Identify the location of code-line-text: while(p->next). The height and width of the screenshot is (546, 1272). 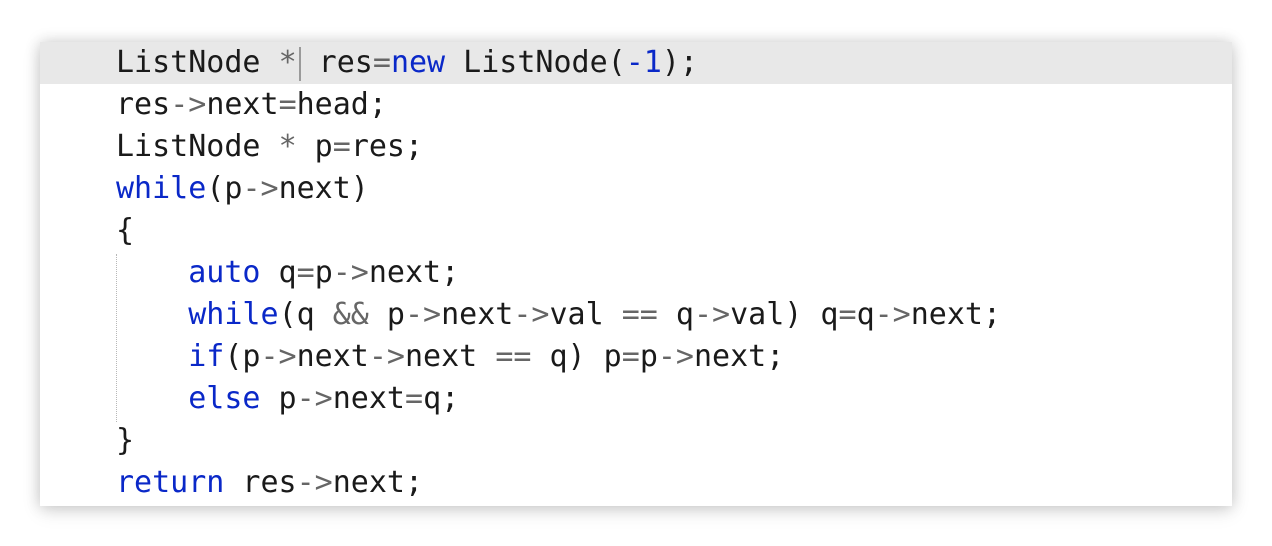
(242, 189).